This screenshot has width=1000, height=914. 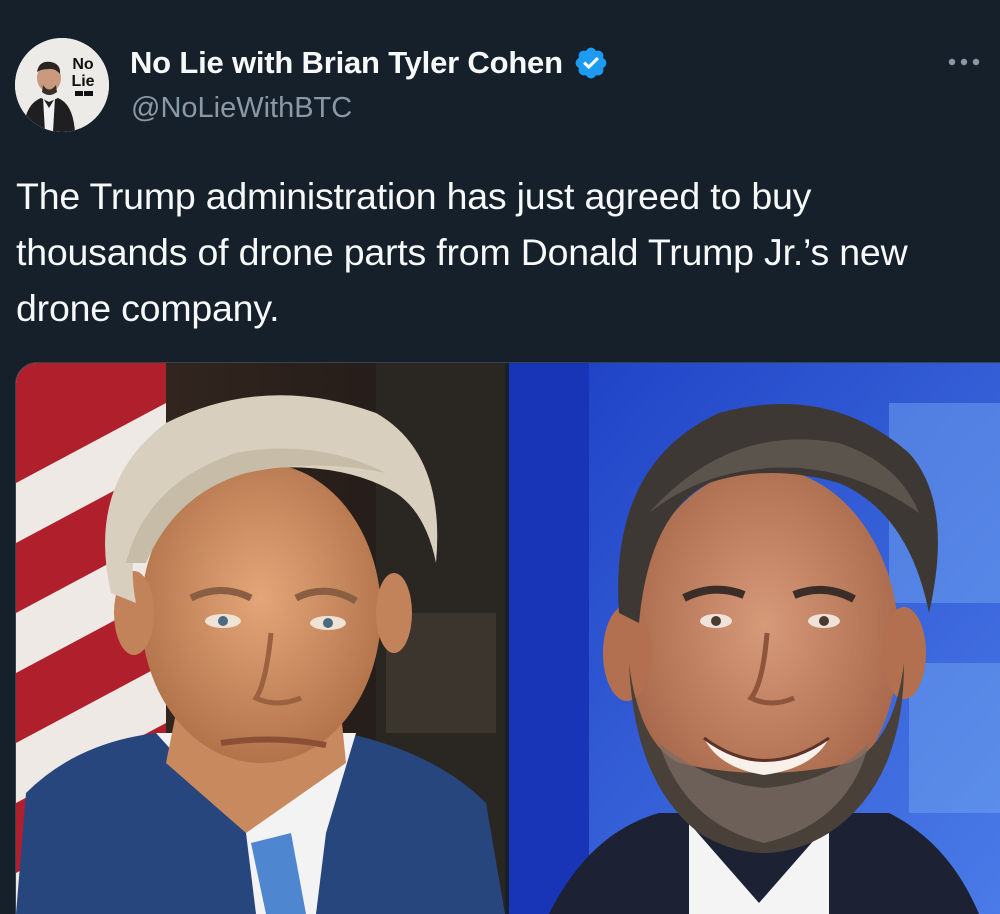 I want to click on author-name-row: No Lie with Brian Tyler Cohen, so click(x=369, y=63).